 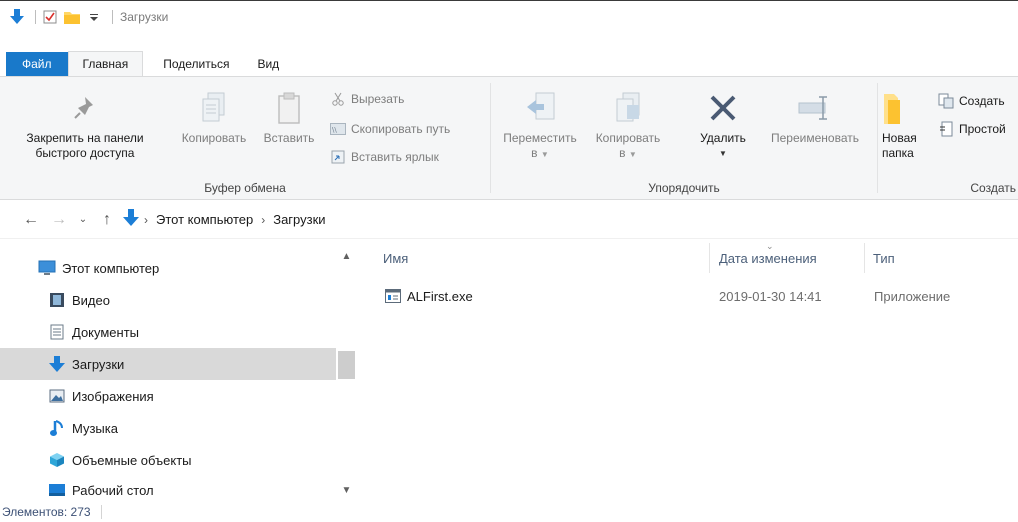 What do you see at coordinates (346, 490) in the screenshot?
I see `scroll-down-icon: ▼` at bounding box center [346, 490].